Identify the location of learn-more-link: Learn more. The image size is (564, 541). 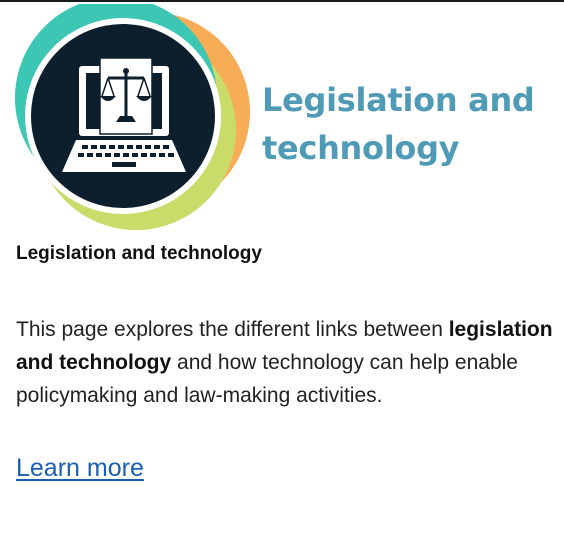
(80, 468).